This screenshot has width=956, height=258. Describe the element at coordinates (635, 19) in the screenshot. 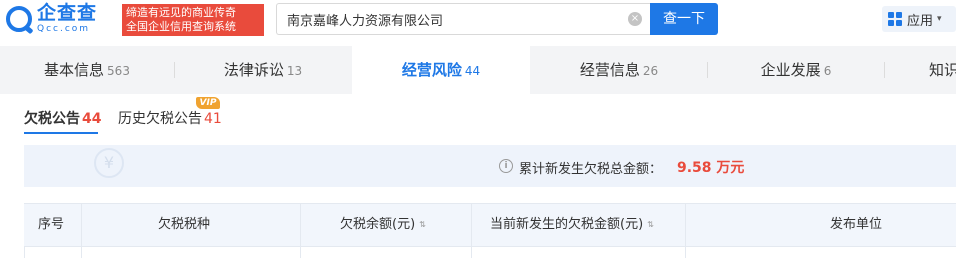

I see `clear-icon: ×` at that location.